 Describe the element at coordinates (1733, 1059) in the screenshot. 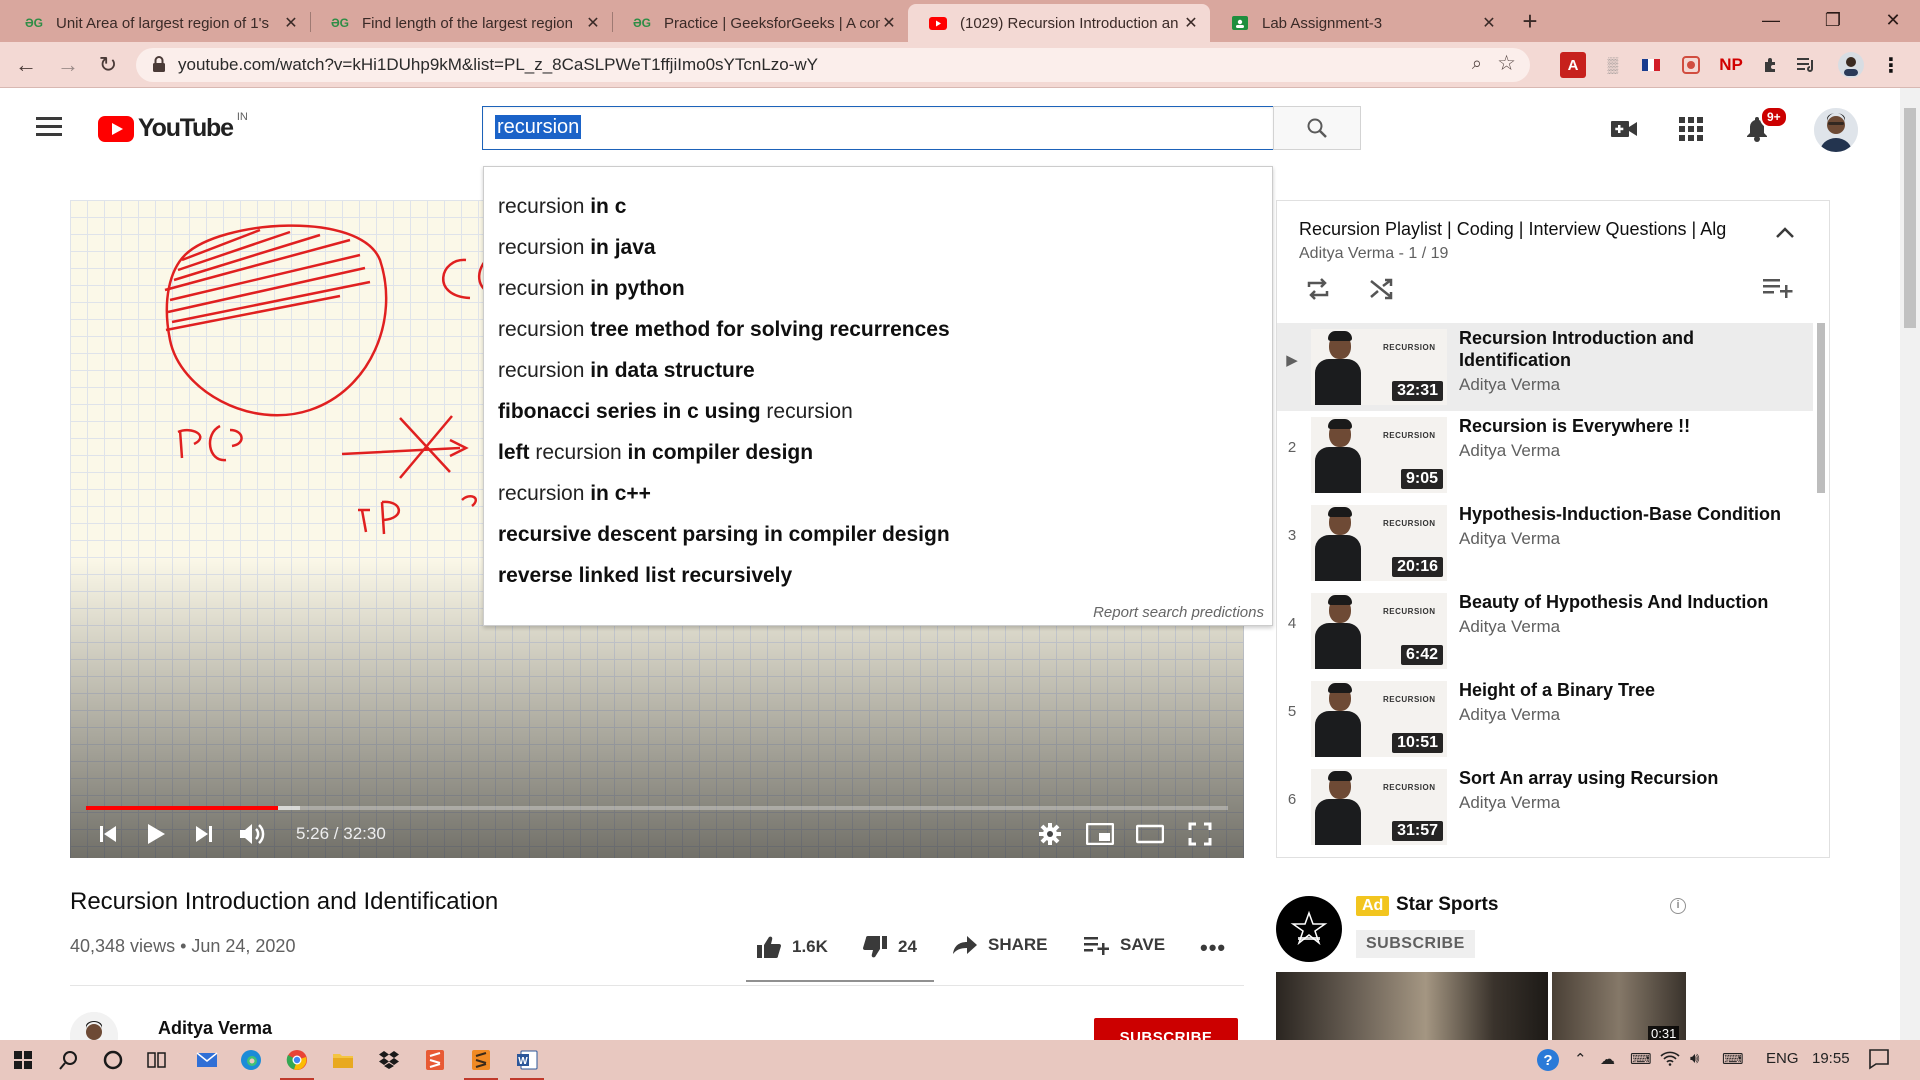

I see `keyboard-icon: ⌨` at that location.